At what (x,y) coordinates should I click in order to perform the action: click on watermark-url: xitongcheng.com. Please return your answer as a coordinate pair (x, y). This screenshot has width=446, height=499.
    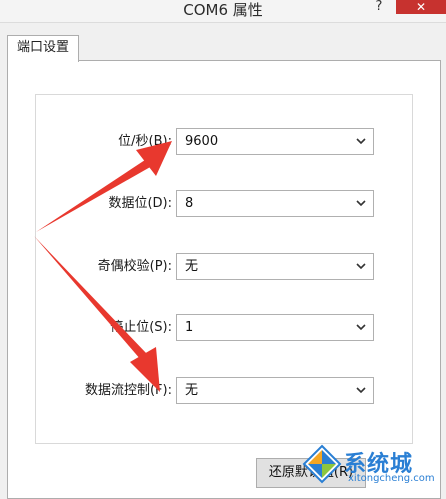
    Looking at the image, I should click on (391, 478).